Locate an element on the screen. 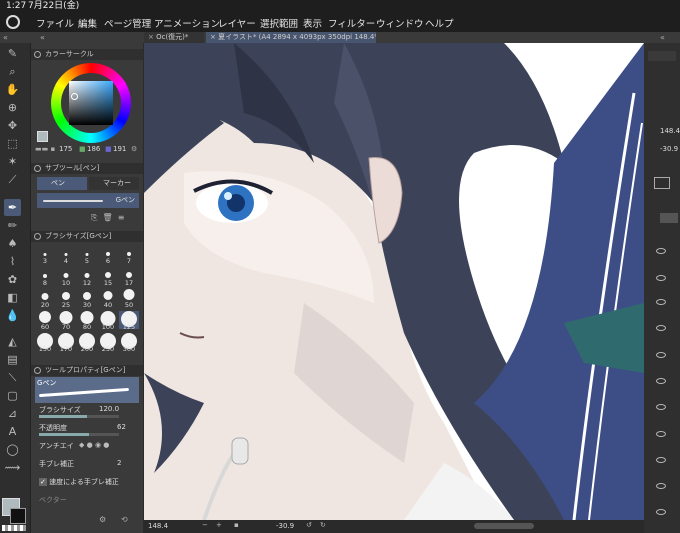 This screenshot has height=533, width=680. menu-file: ファイル is located at coordinates (55, 23).